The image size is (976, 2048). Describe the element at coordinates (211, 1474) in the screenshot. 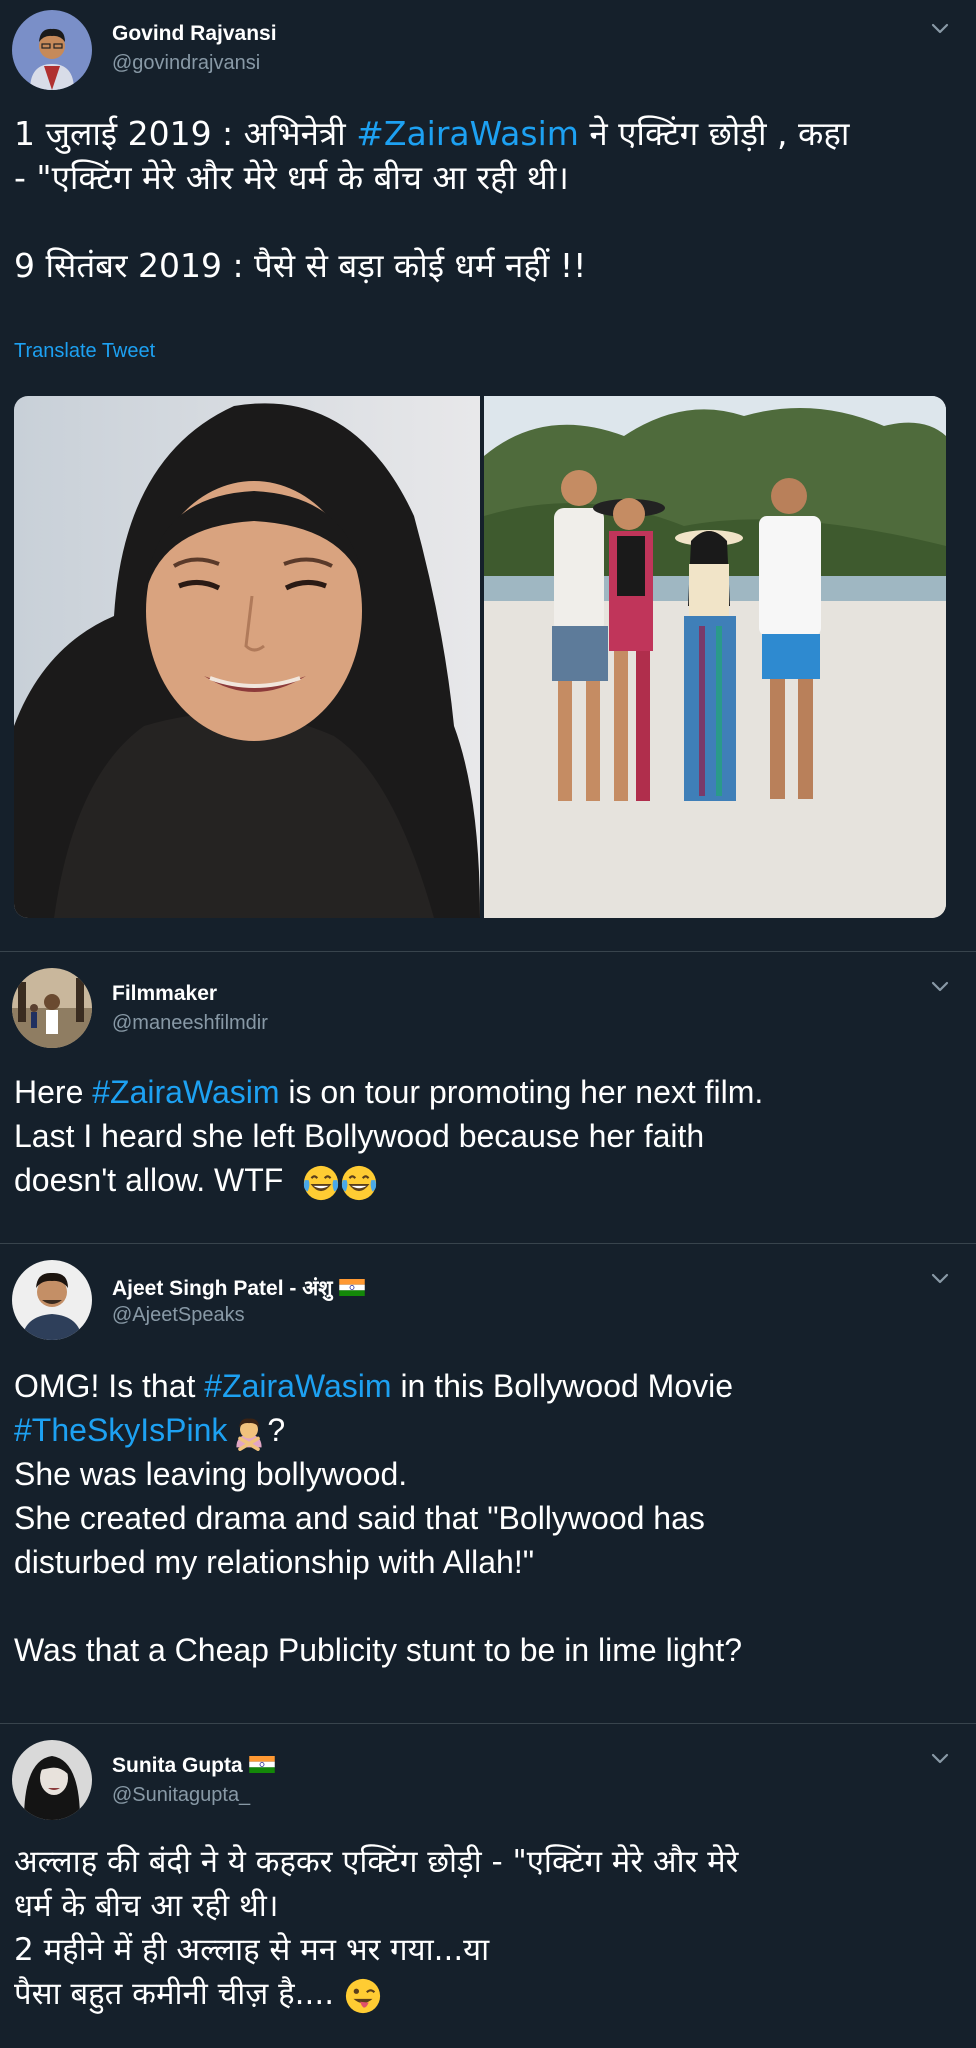

I see `tweet-text-line: She was leaving bollywood.` at that location.